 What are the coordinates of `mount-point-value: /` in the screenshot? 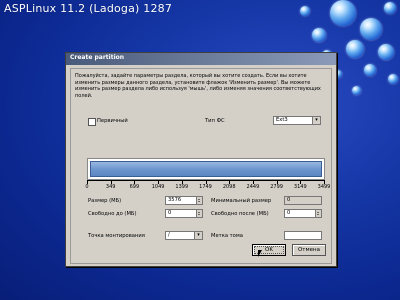 It's located at (169, 235).